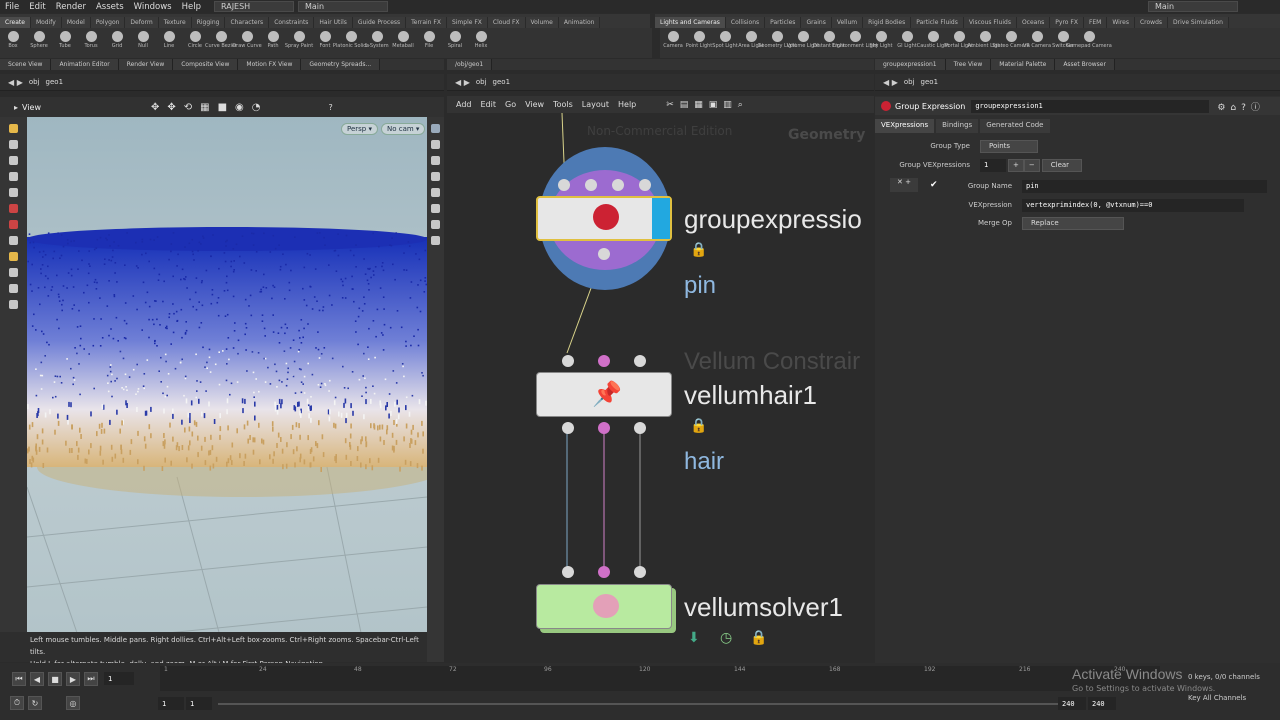  What do you see at coordinates (933, 43) in the screenshot?
I see `shelf-tool-caustic-light: Caustic Light` at bounding box center [933, 43].